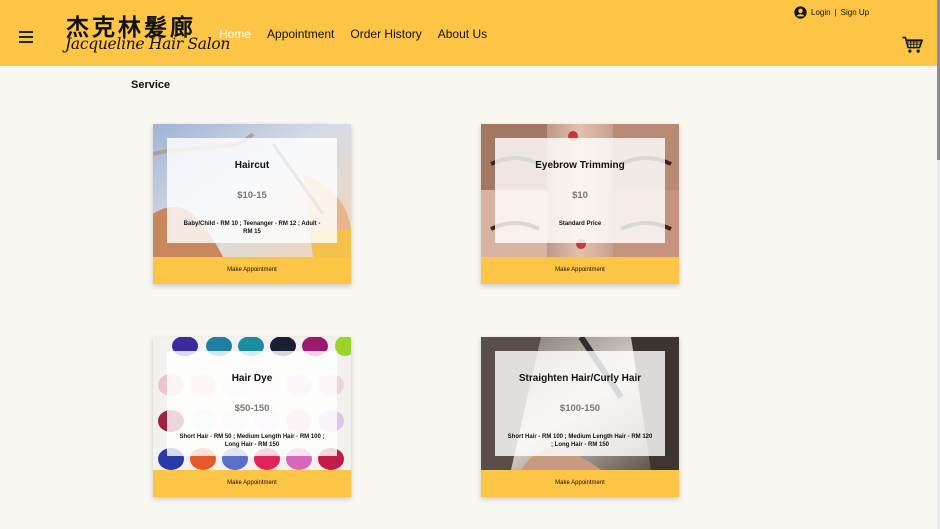 Image resolution: width=940 pixels, height=529 pixels. I want to click on service-description: Standard Price, so click(580, 224).